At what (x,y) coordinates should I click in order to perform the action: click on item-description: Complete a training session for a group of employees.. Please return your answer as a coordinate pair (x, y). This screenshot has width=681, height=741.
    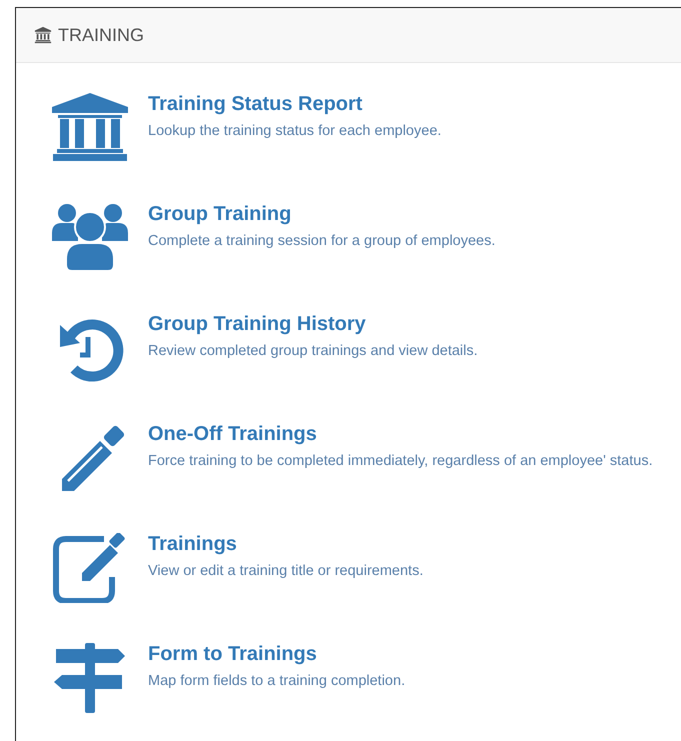
    Looking at the image, I should click on (322, 241).